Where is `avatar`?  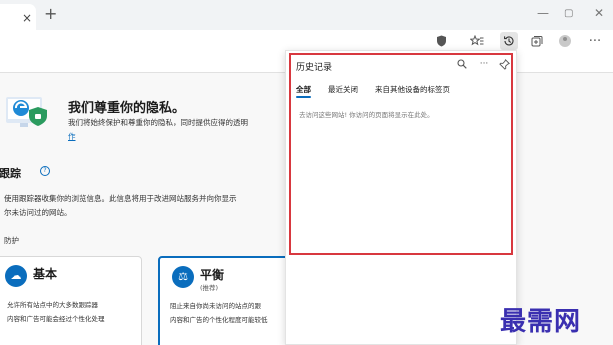
avatar is located at coordinates (565, 41).